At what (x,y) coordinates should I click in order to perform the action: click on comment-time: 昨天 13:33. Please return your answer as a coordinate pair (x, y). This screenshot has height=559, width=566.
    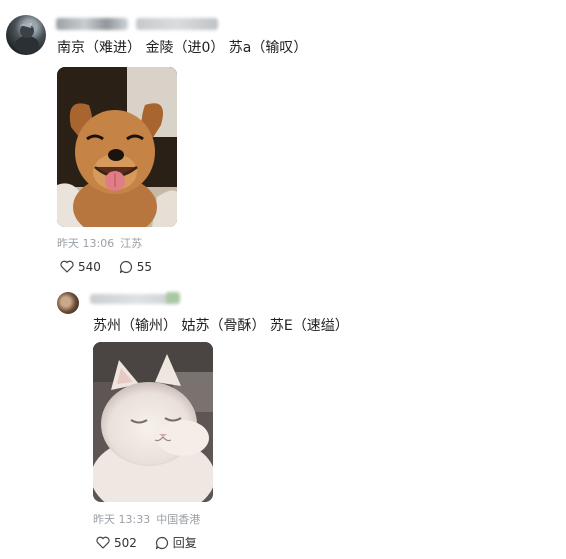
    Looking at the image, I should click on (122, 519).